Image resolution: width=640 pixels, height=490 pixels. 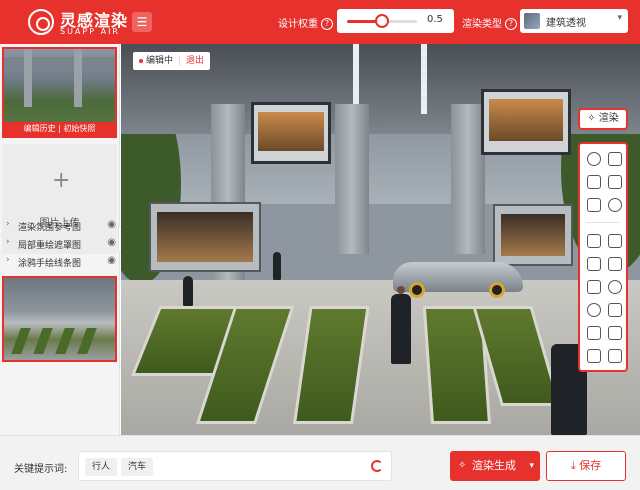 I want to click on render-button: ✧ 渲染, so click(x=603, y=119).